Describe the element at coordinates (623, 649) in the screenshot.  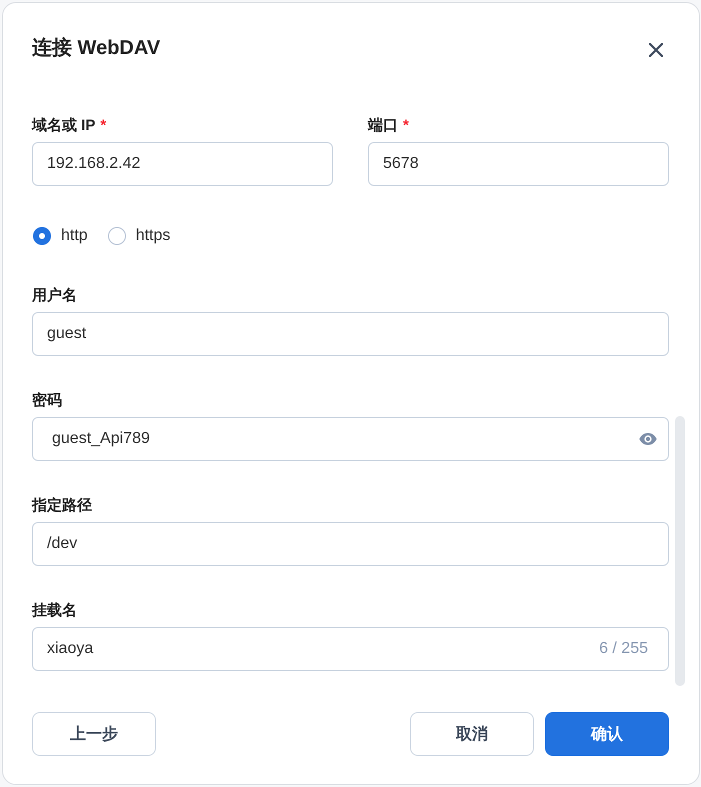
I see `character-counter: 6 / 255` at that location.